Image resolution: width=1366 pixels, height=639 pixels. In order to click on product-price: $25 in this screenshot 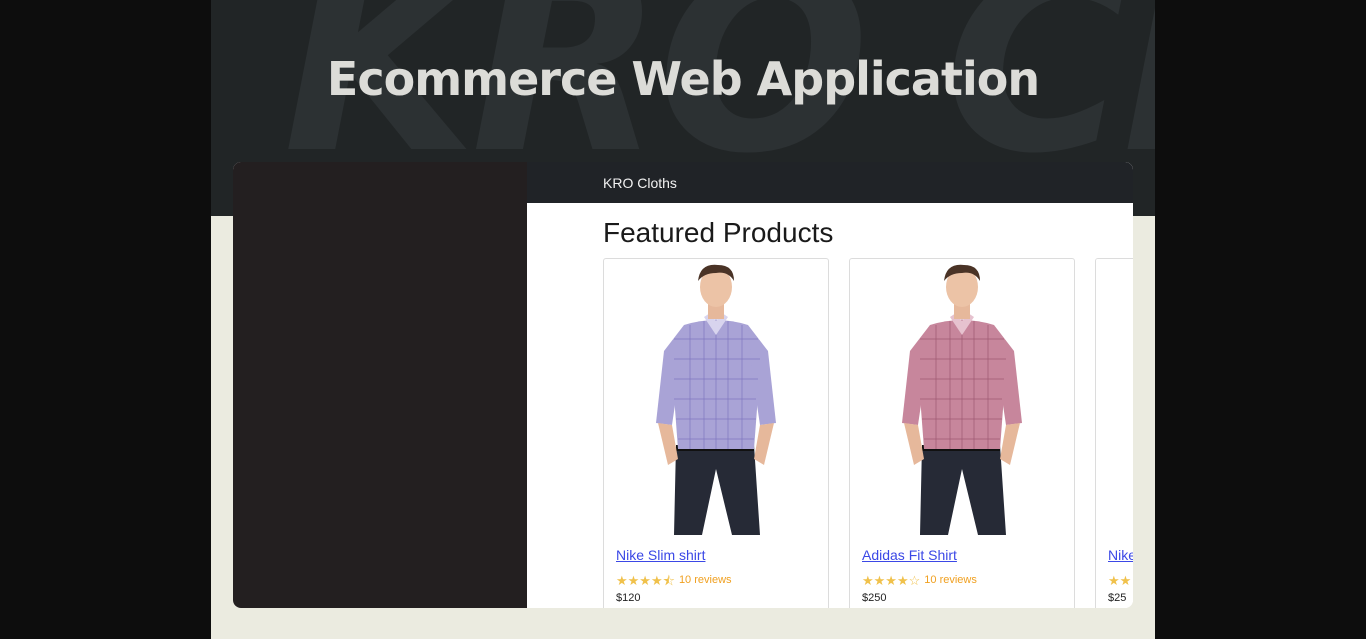, I will do `click(1117, 598)`.